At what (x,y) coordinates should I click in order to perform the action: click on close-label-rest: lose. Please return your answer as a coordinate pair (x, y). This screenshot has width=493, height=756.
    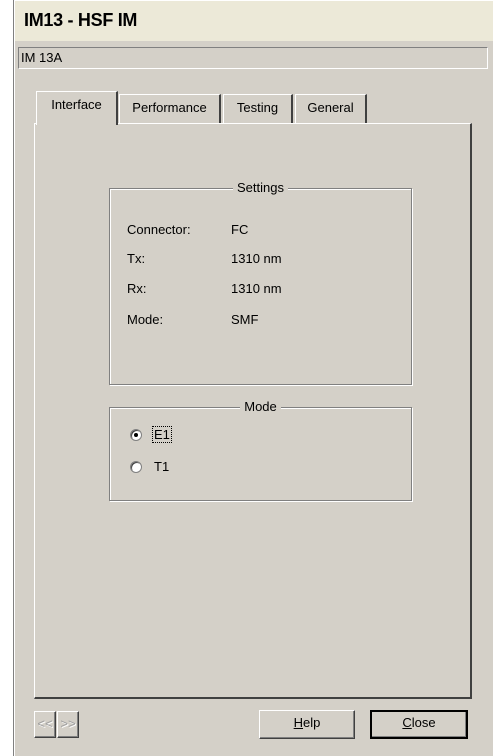
    Looking at the image, I should click on (423, 722).